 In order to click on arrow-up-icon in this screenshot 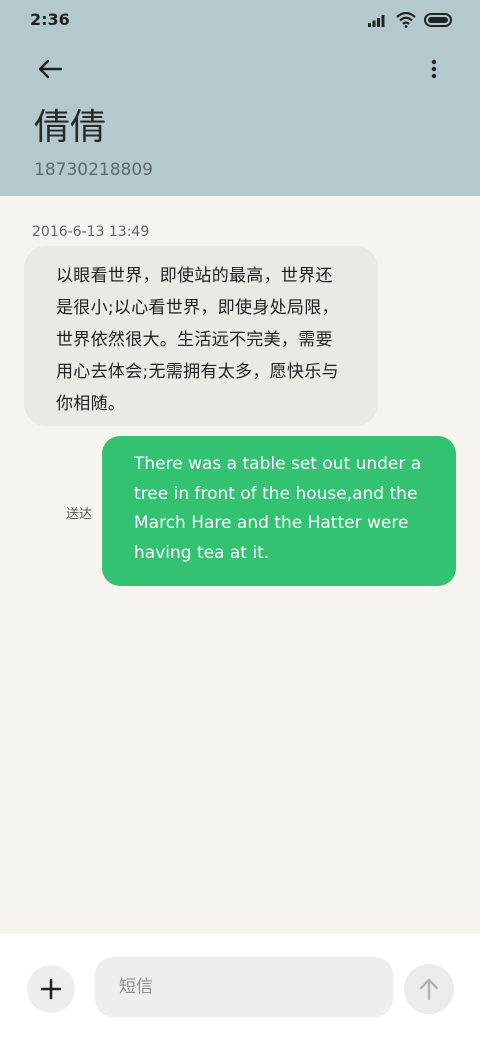, I will do `click(429, 989)`.